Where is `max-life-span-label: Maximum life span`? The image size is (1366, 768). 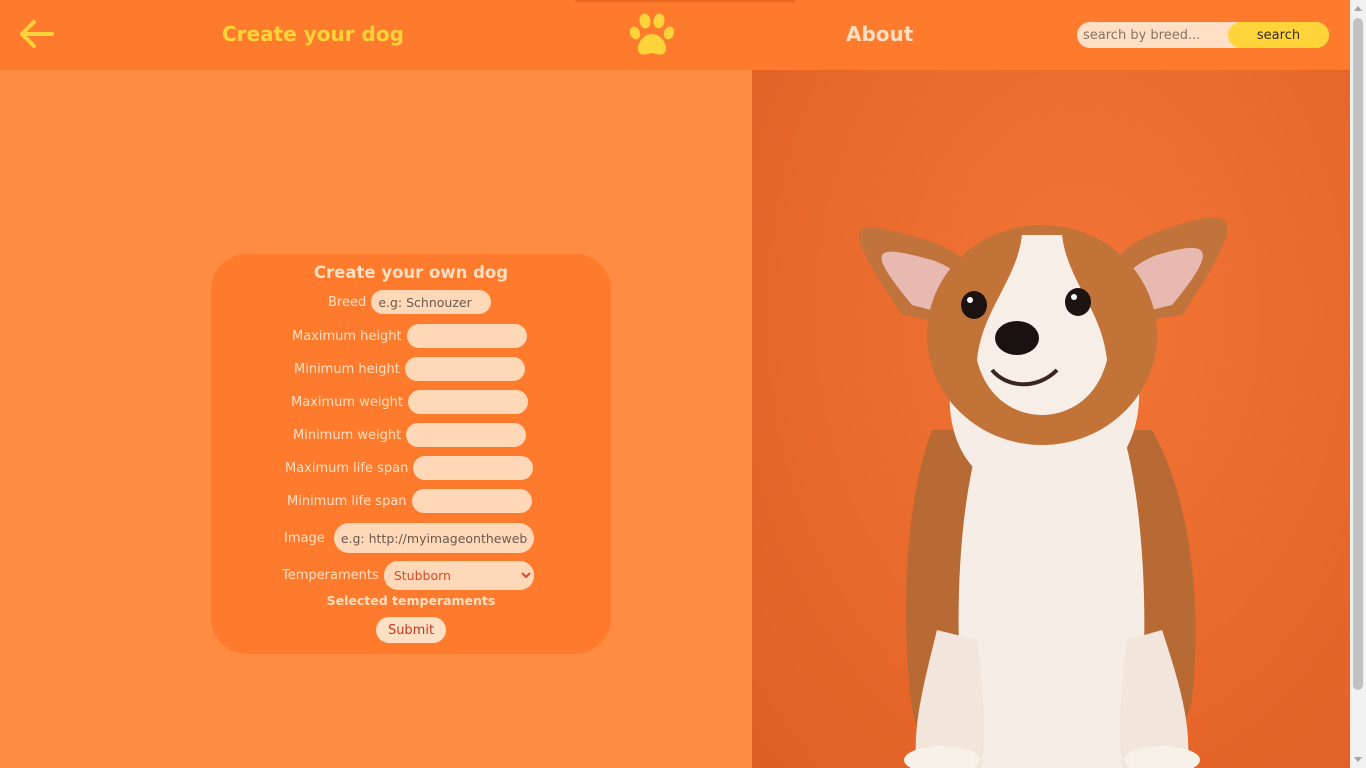
max-life-span-label: Maximum life span is located at coordinates (347, 468).